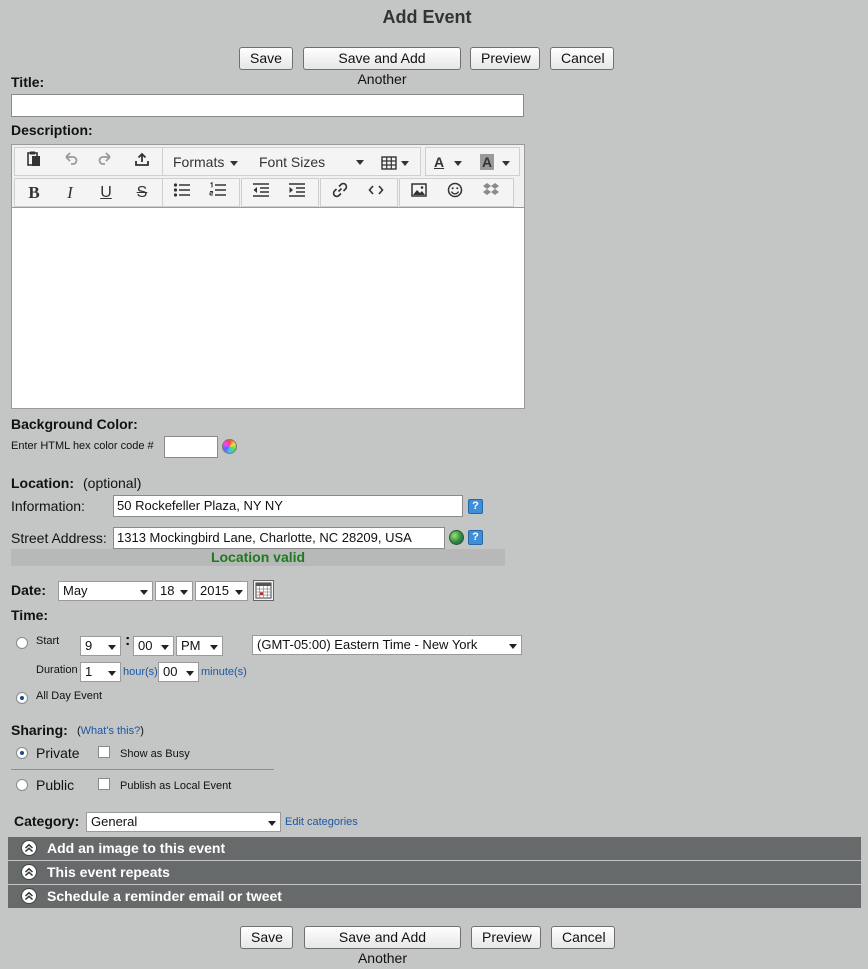  I want to click on category-select: General, so click(183, 822).